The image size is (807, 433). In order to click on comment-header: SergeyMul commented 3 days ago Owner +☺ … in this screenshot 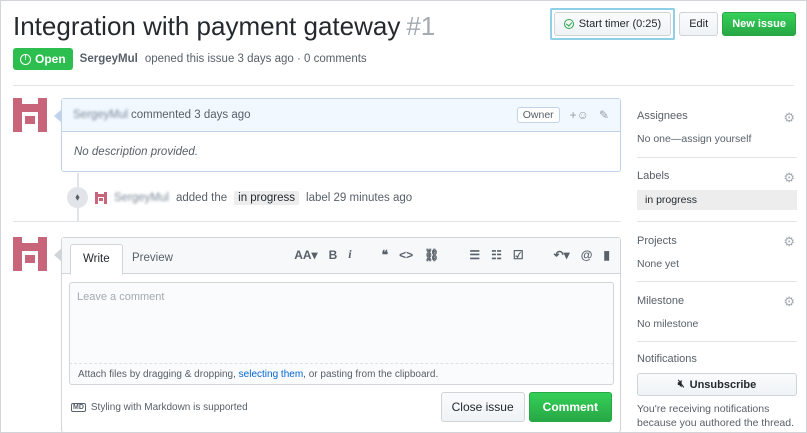, I will do `click(341, 115)`.